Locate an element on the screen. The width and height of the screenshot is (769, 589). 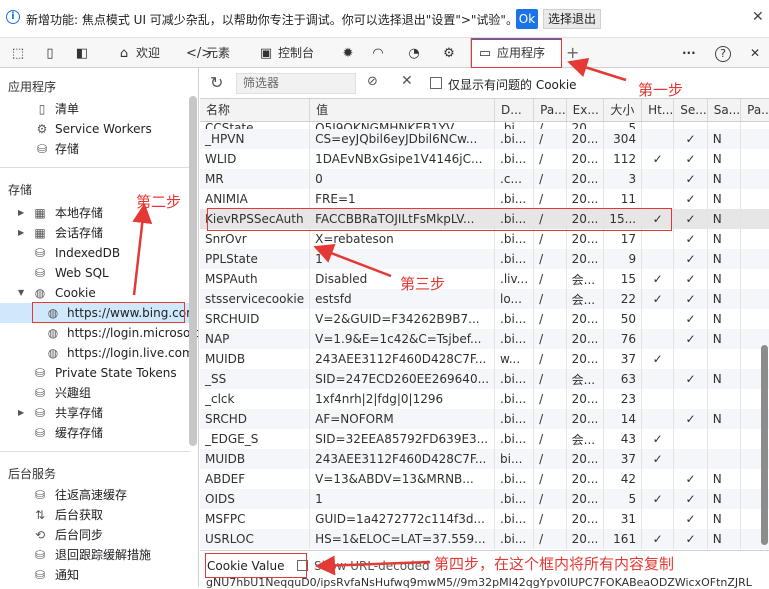
sidebar-item-cookie-login-live: ◍ https://login.live.com is located at coordinates (97, 353).